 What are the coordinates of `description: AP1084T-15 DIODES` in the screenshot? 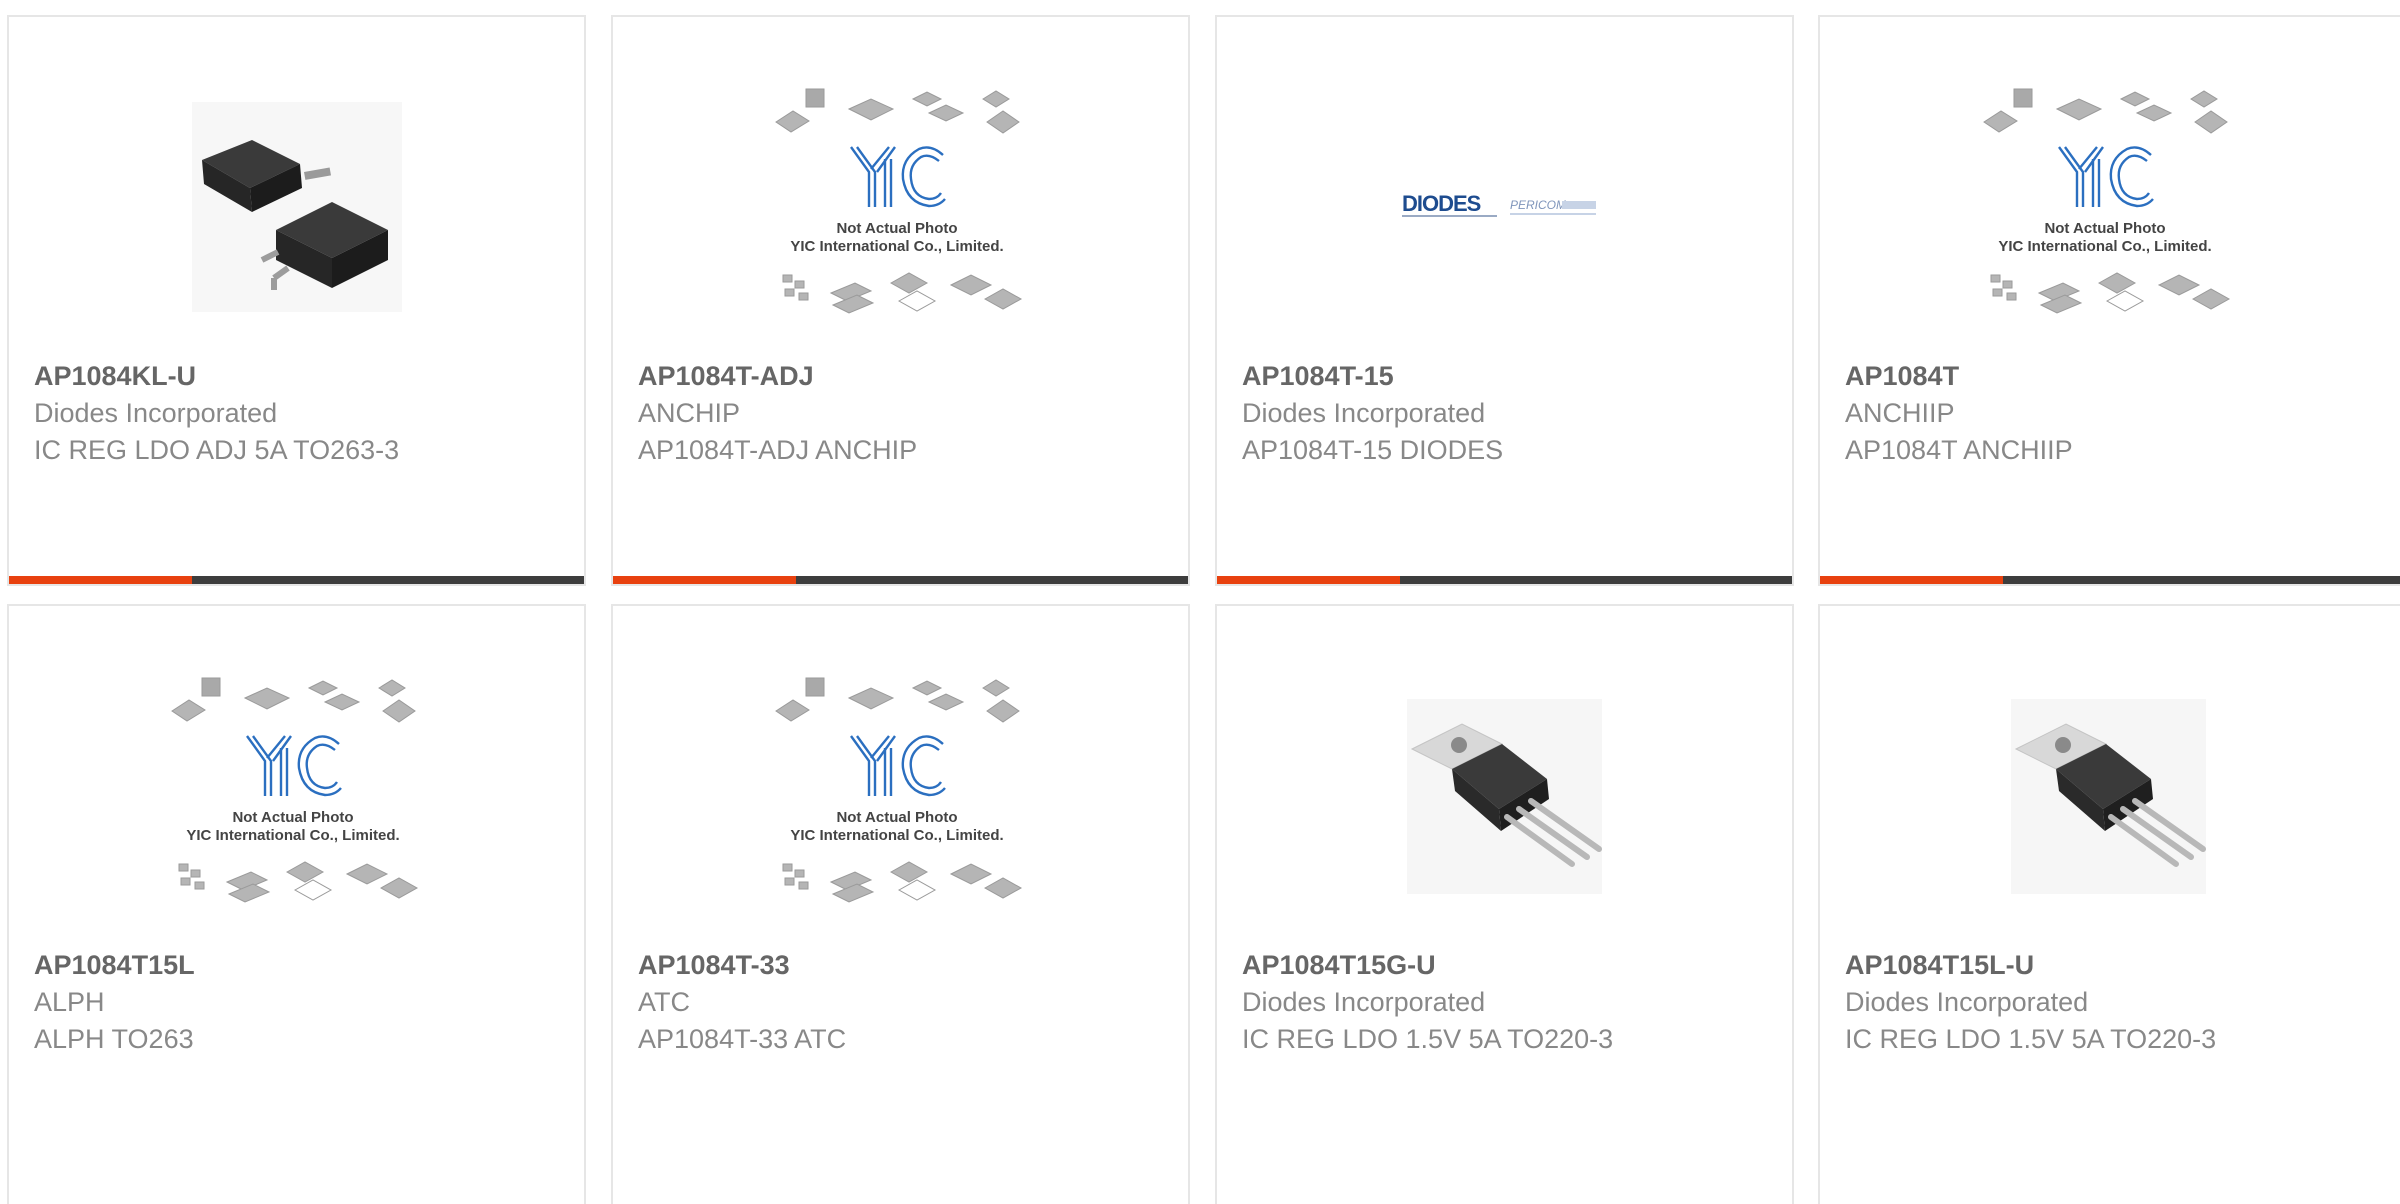 It's located at (1373, 450).